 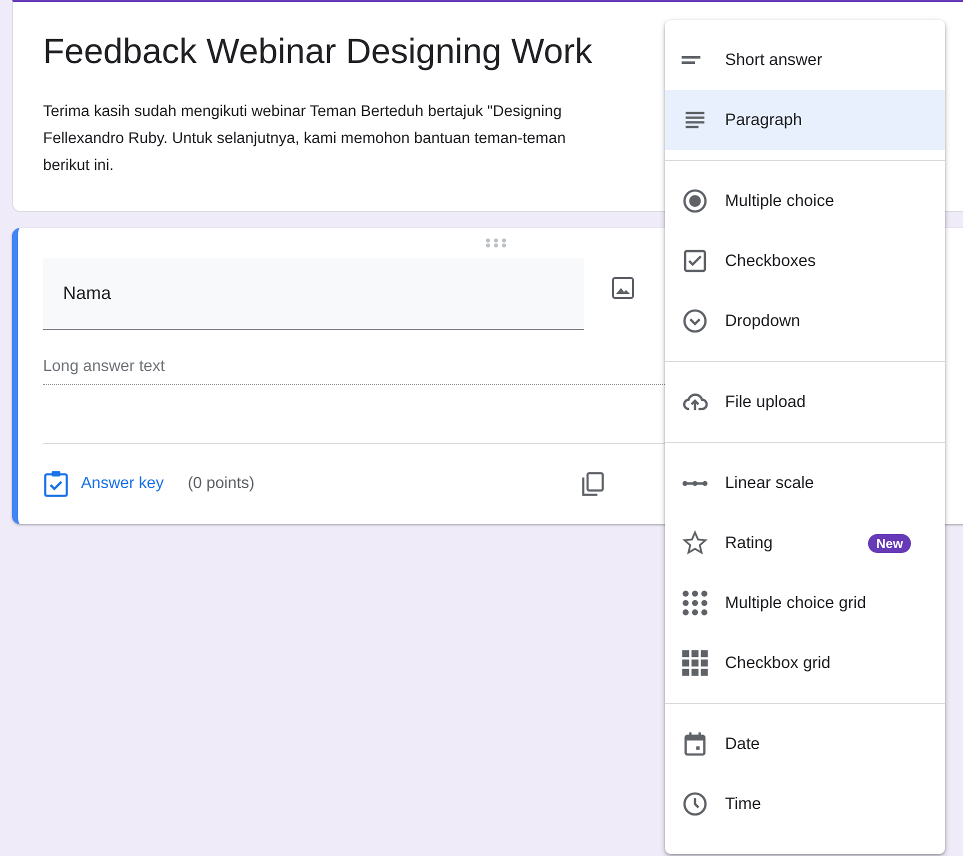 I want to click on menu-item-label: Checkbox grid, so click(x=778, y=663).